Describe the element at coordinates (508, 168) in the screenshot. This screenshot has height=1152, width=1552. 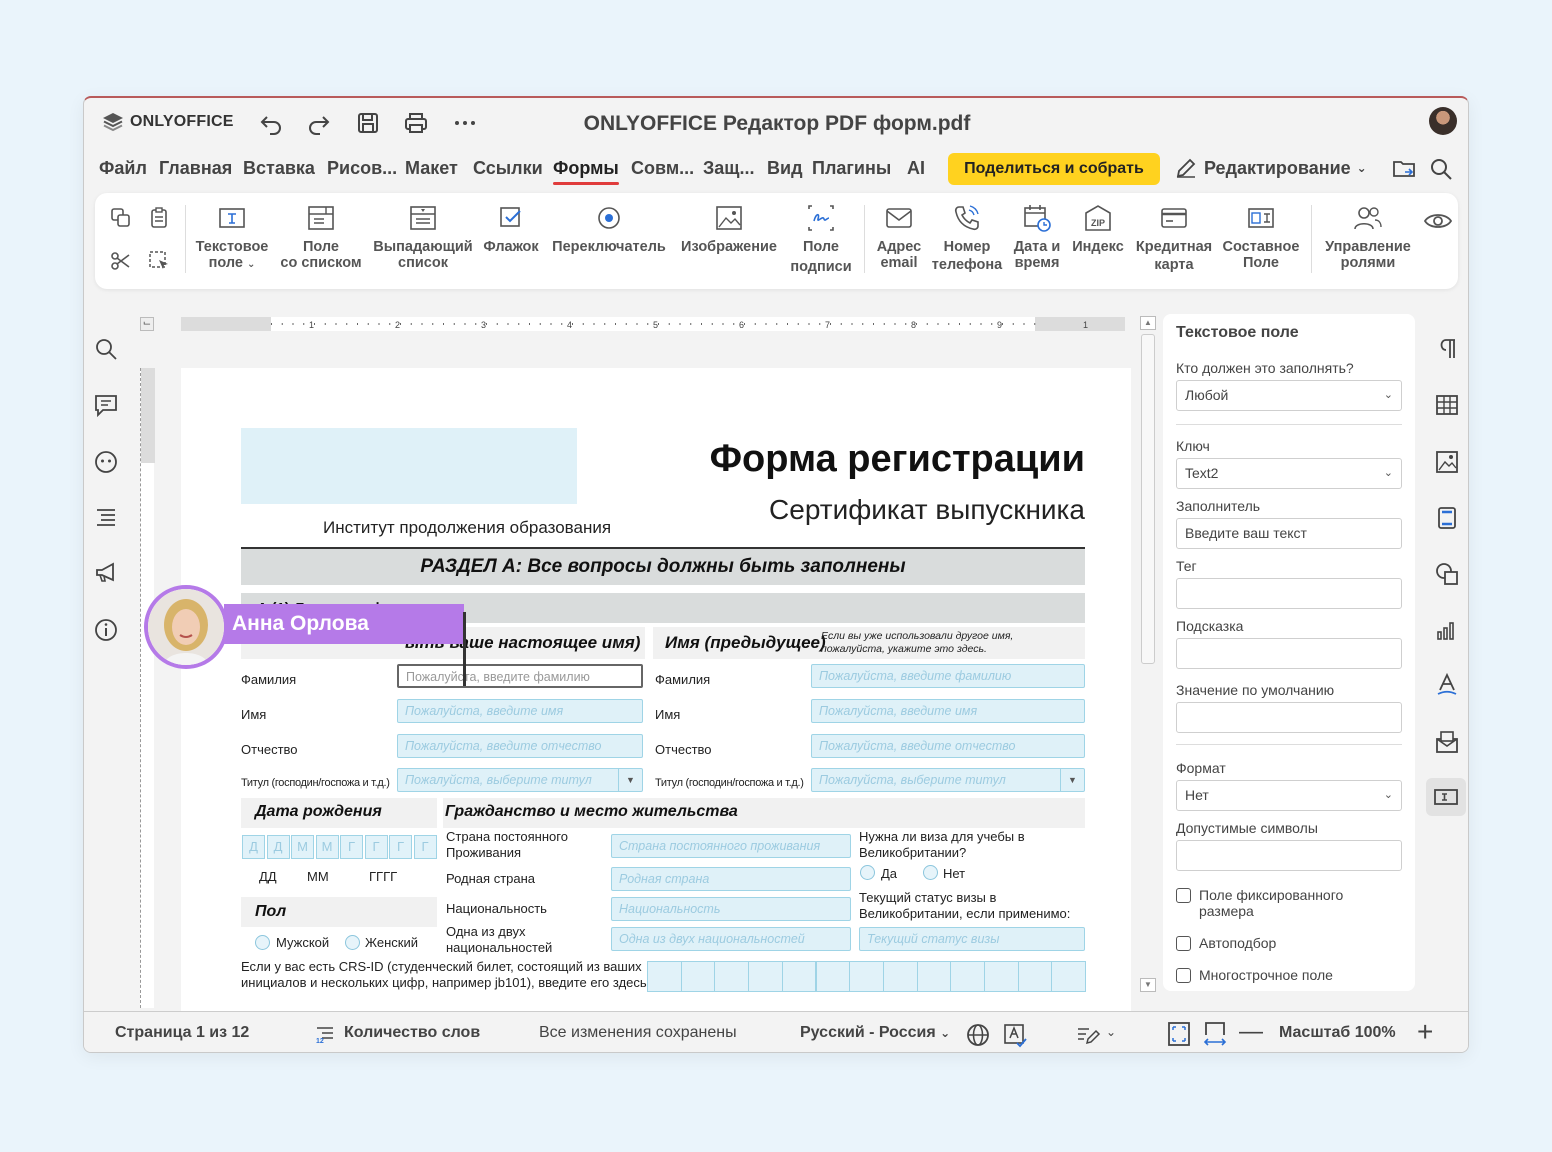
I see `menu-references: Ссылки` at that location.